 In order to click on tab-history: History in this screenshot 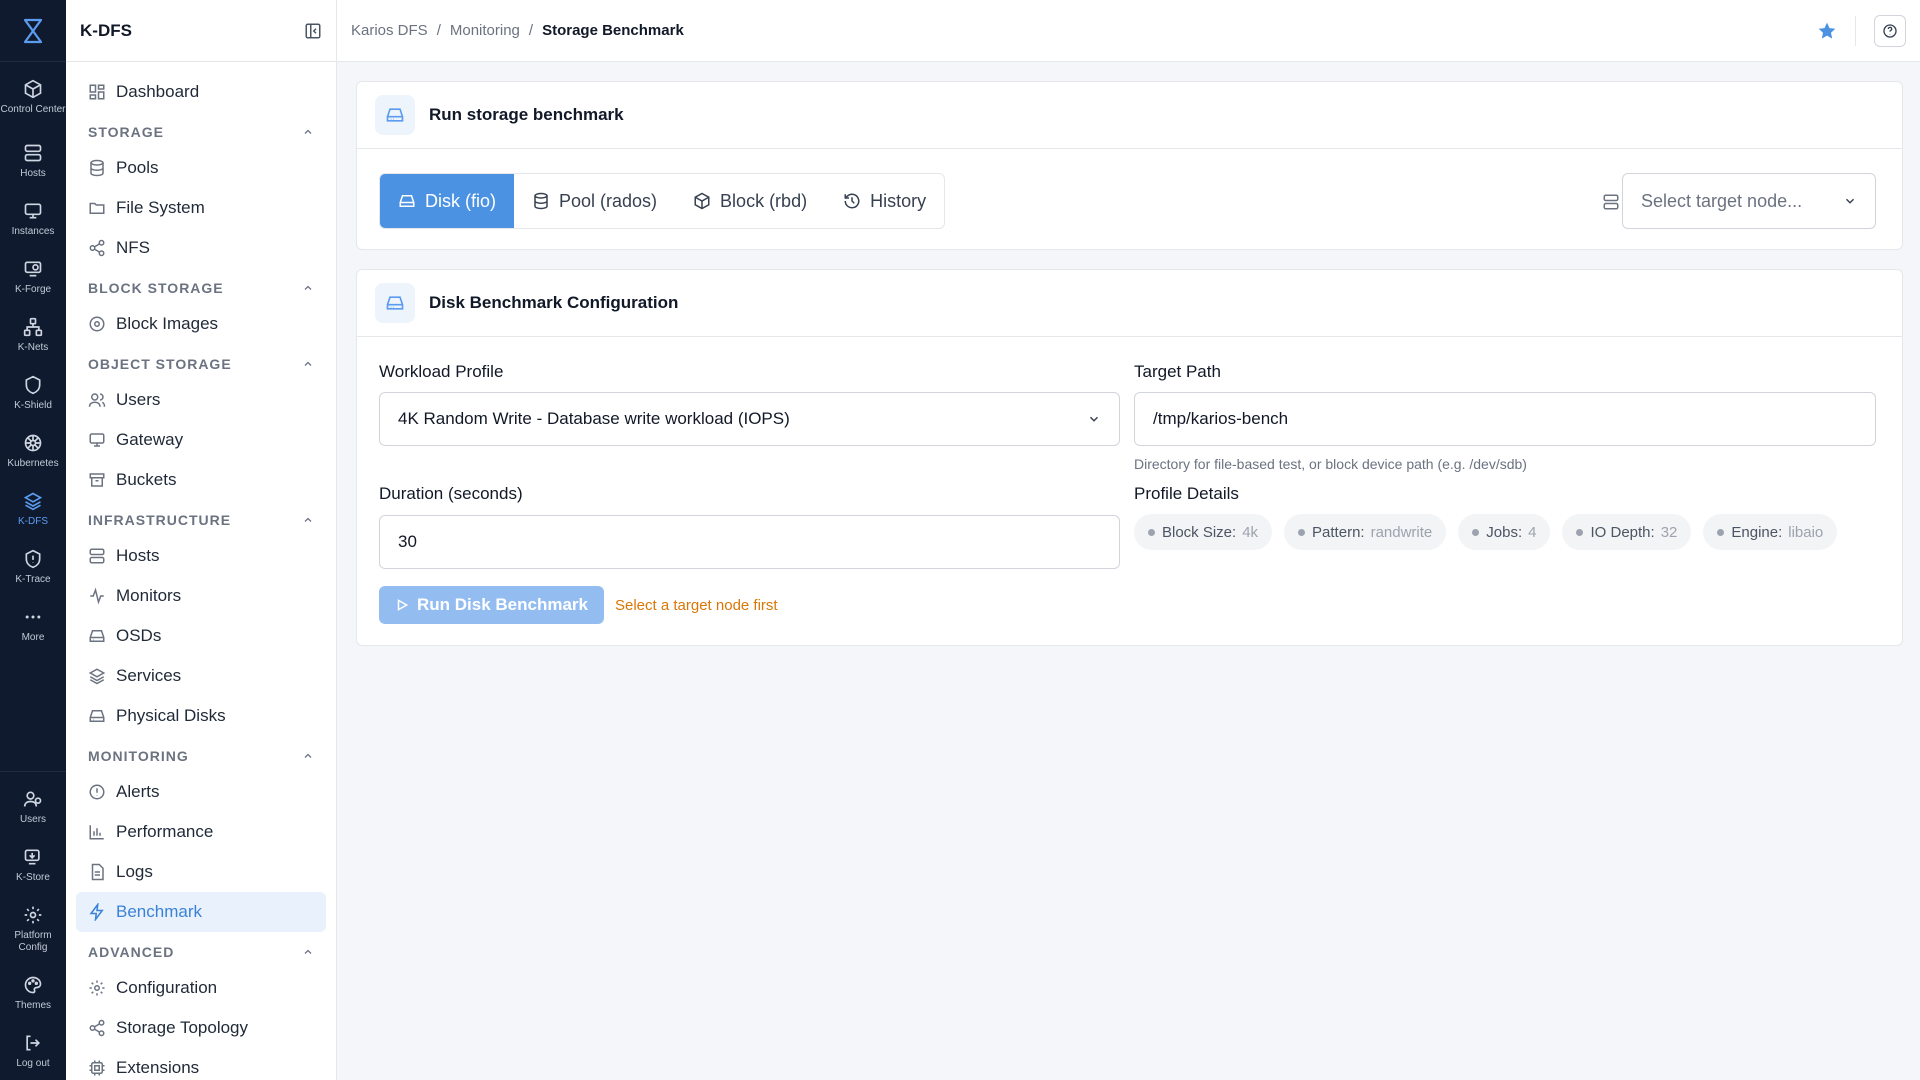, I will do `click(884, 201)`.